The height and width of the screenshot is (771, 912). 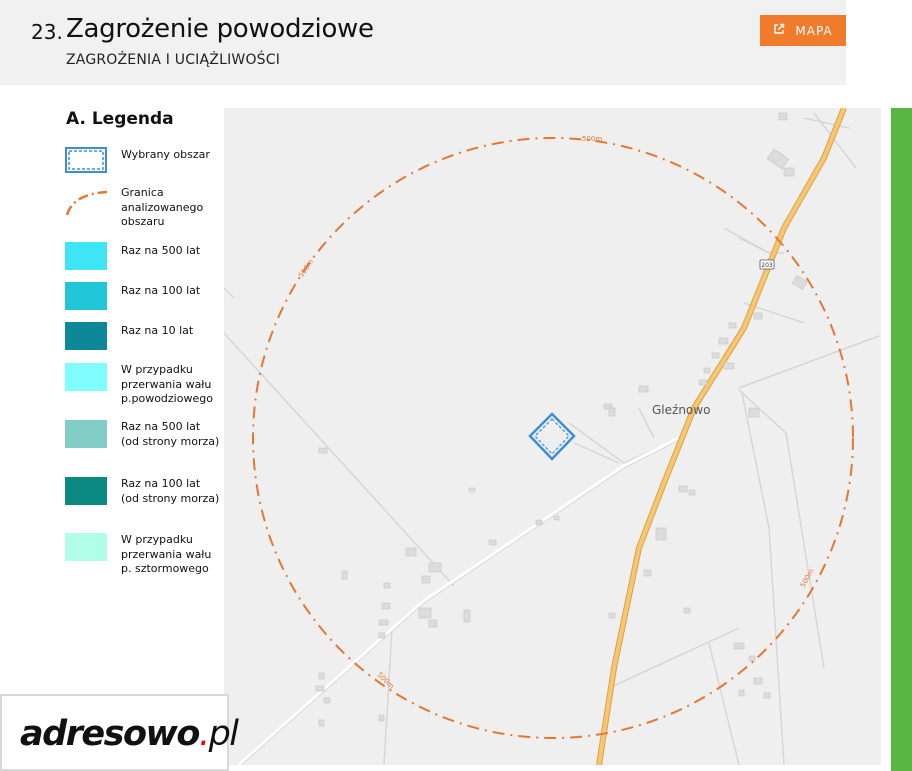 I want to click on map-button: MAPA, so click(x=803, y=30).